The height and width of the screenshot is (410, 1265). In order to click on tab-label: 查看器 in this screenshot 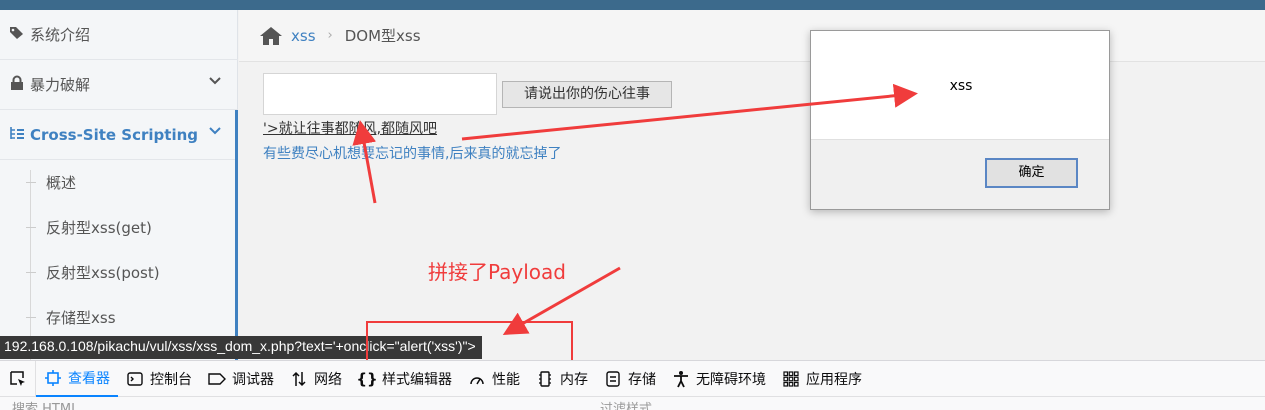, I will do `click(89, 378)`.